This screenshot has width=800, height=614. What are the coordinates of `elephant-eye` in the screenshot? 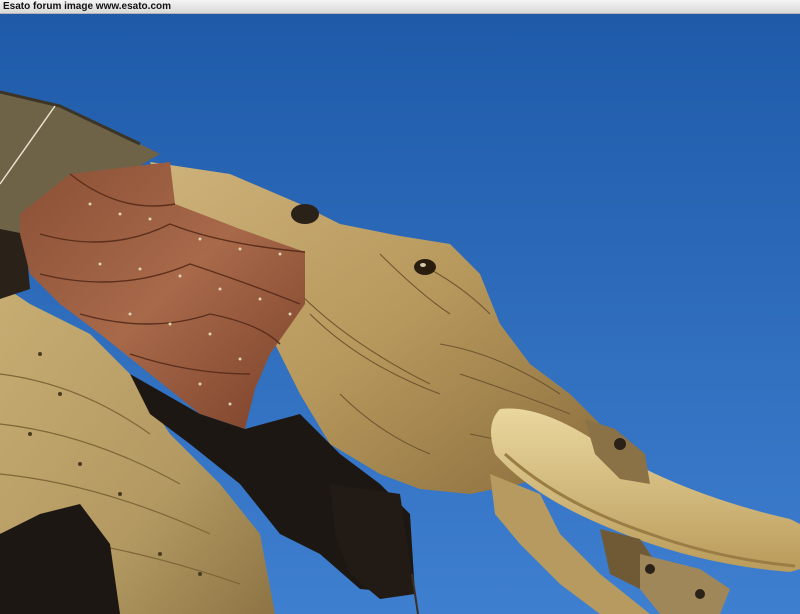 It's located at (425, 267).